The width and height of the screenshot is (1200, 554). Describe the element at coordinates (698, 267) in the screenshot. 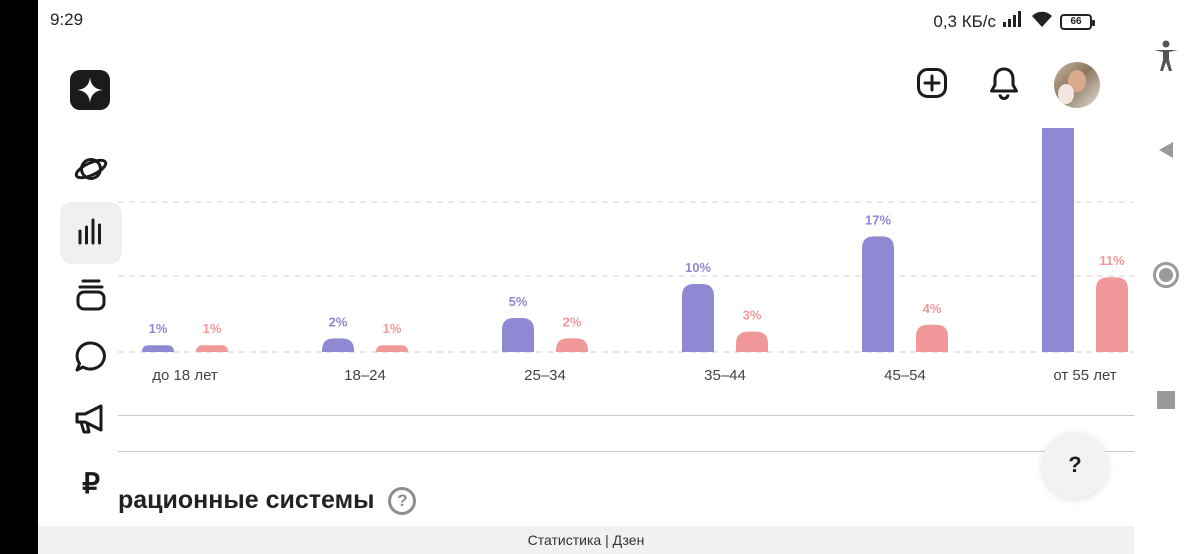

I see `bar-value-label: 10%` at that location.